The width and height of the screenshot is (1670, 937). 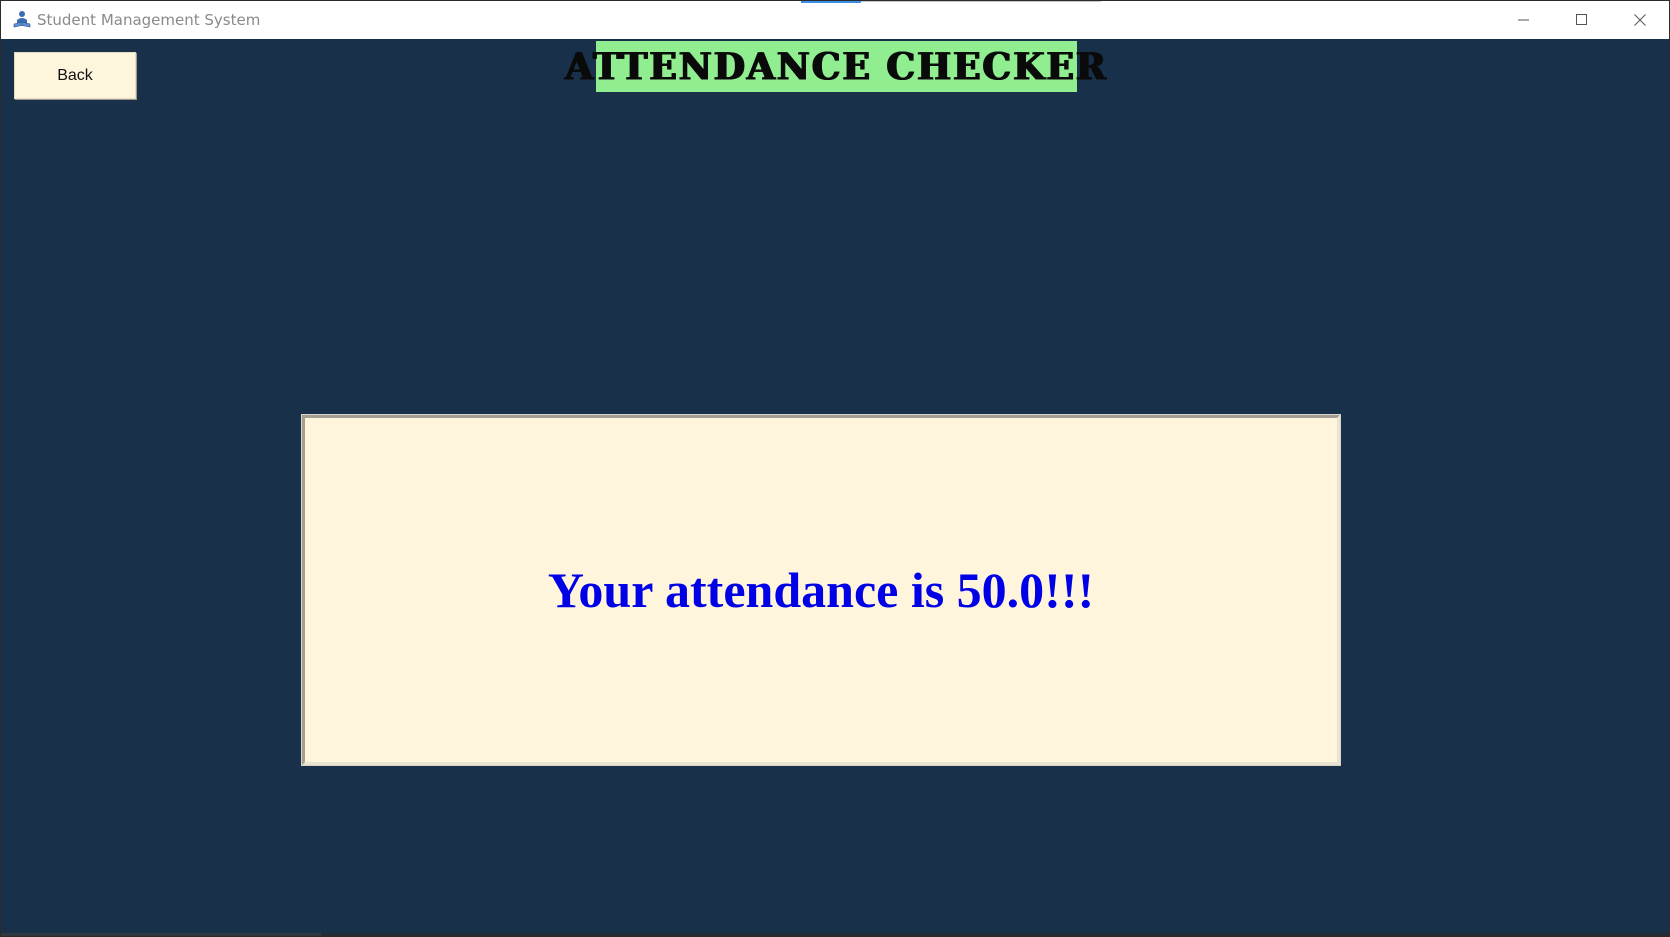 I want to click on back-button: Back, so click(x=75, y=75).